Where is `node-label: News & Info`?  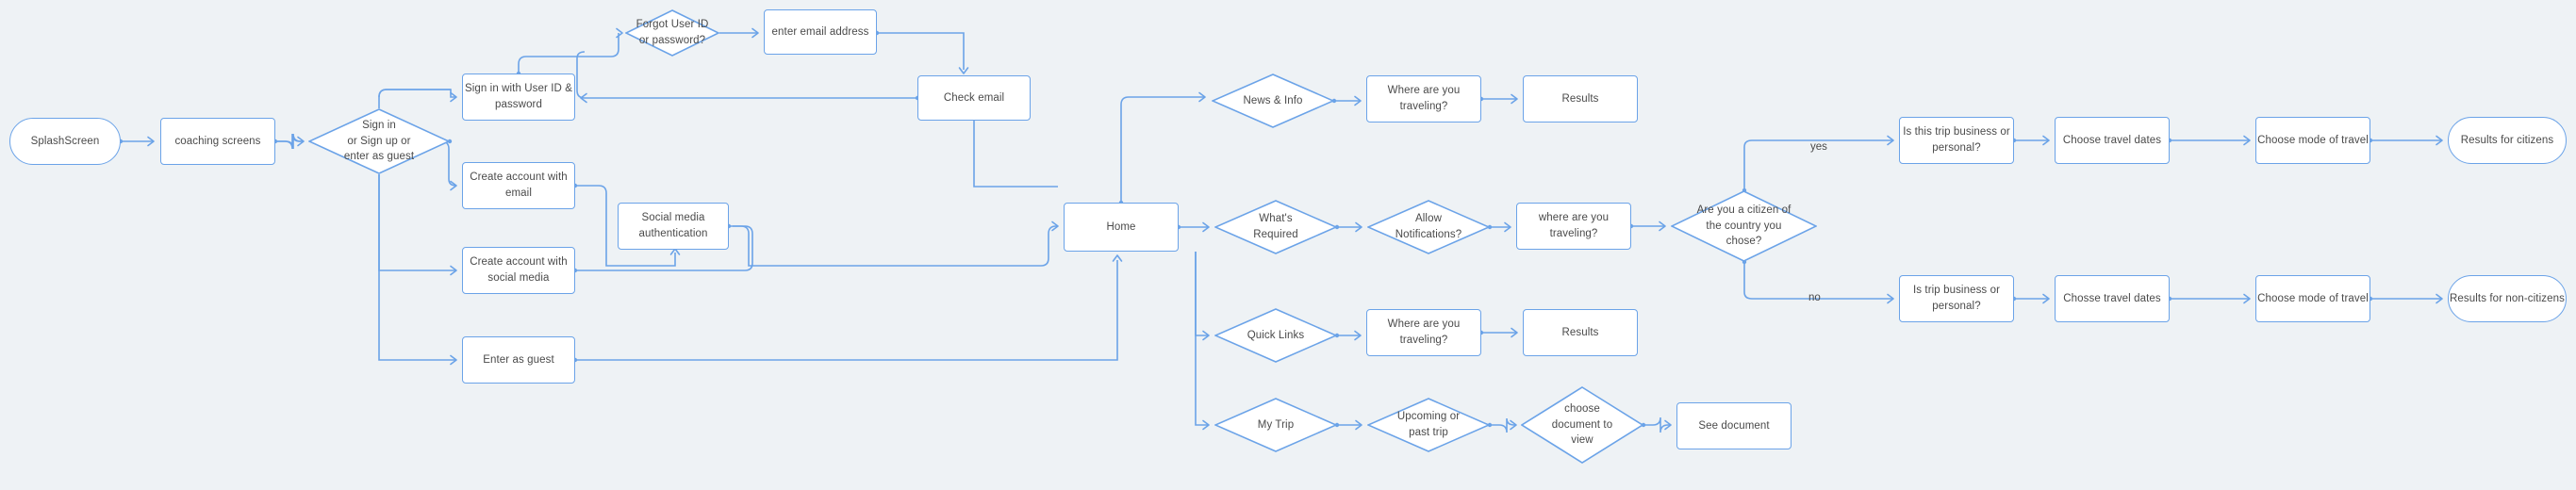
node-label: News & Info is located at coordinates (1273, 100).